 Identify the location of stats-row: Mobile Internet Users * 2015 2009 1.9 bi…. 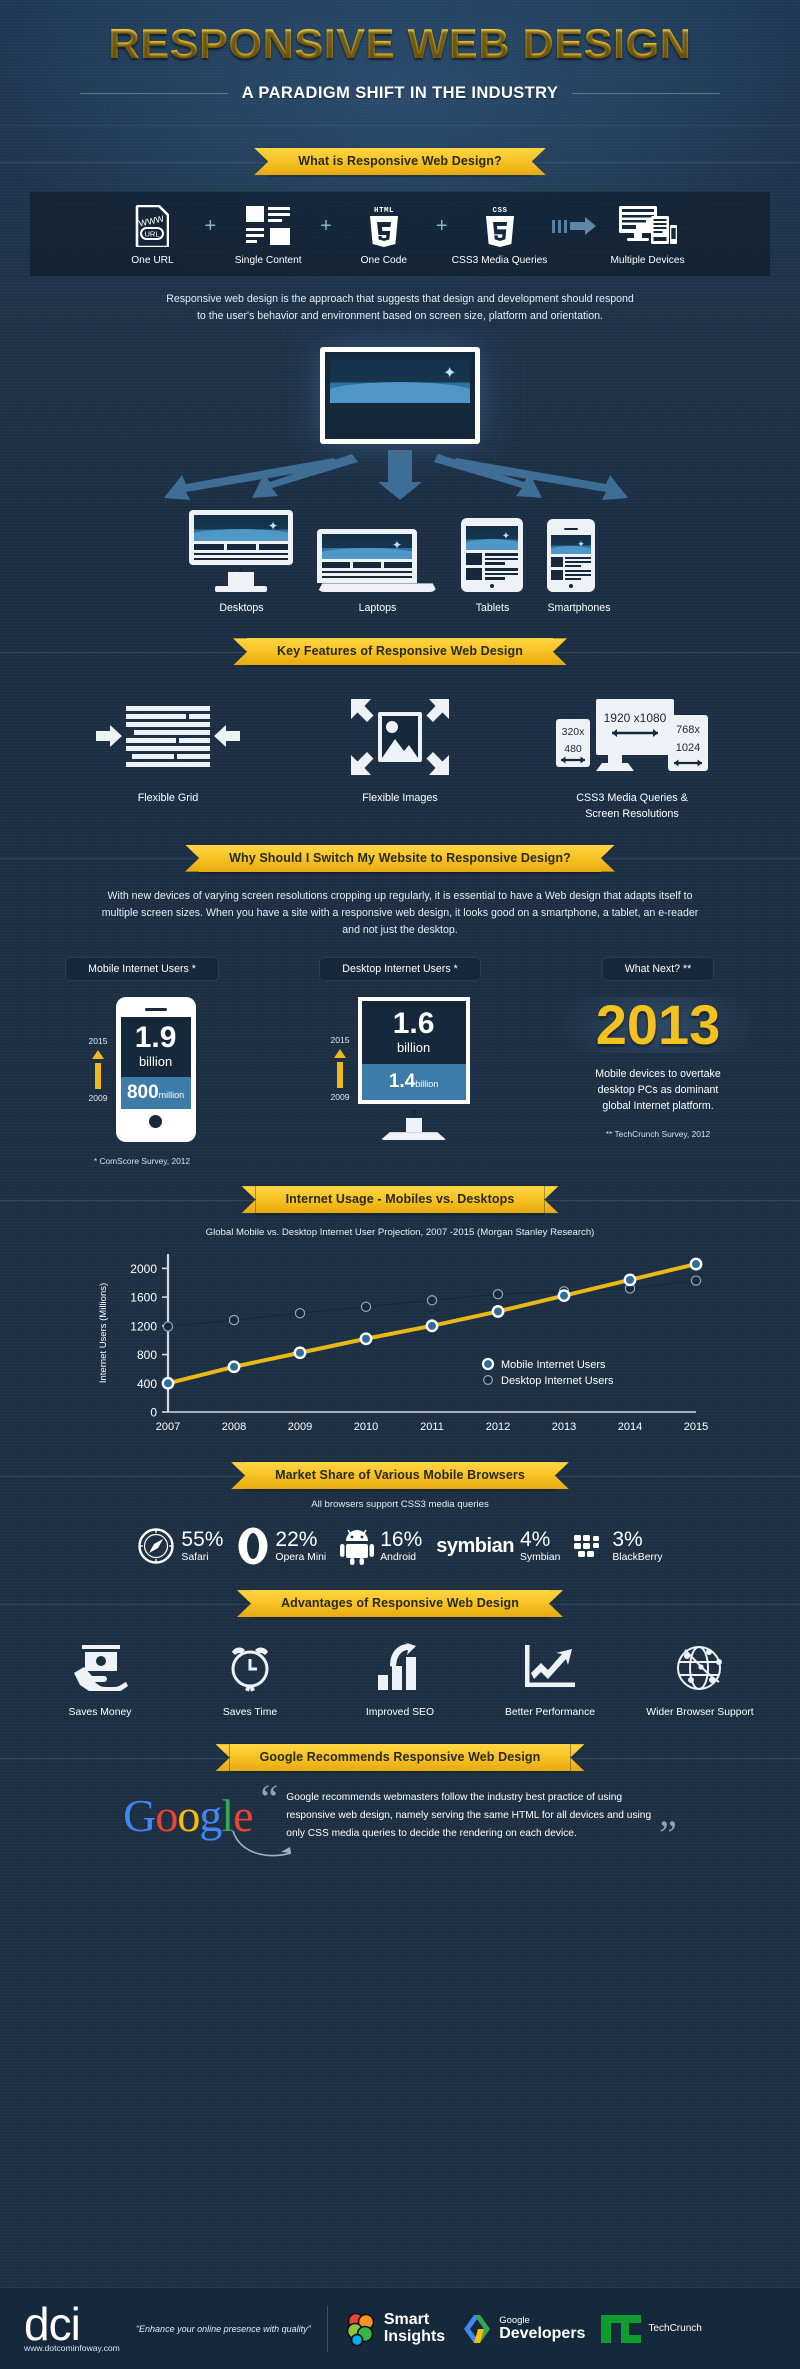
(400, 1061).